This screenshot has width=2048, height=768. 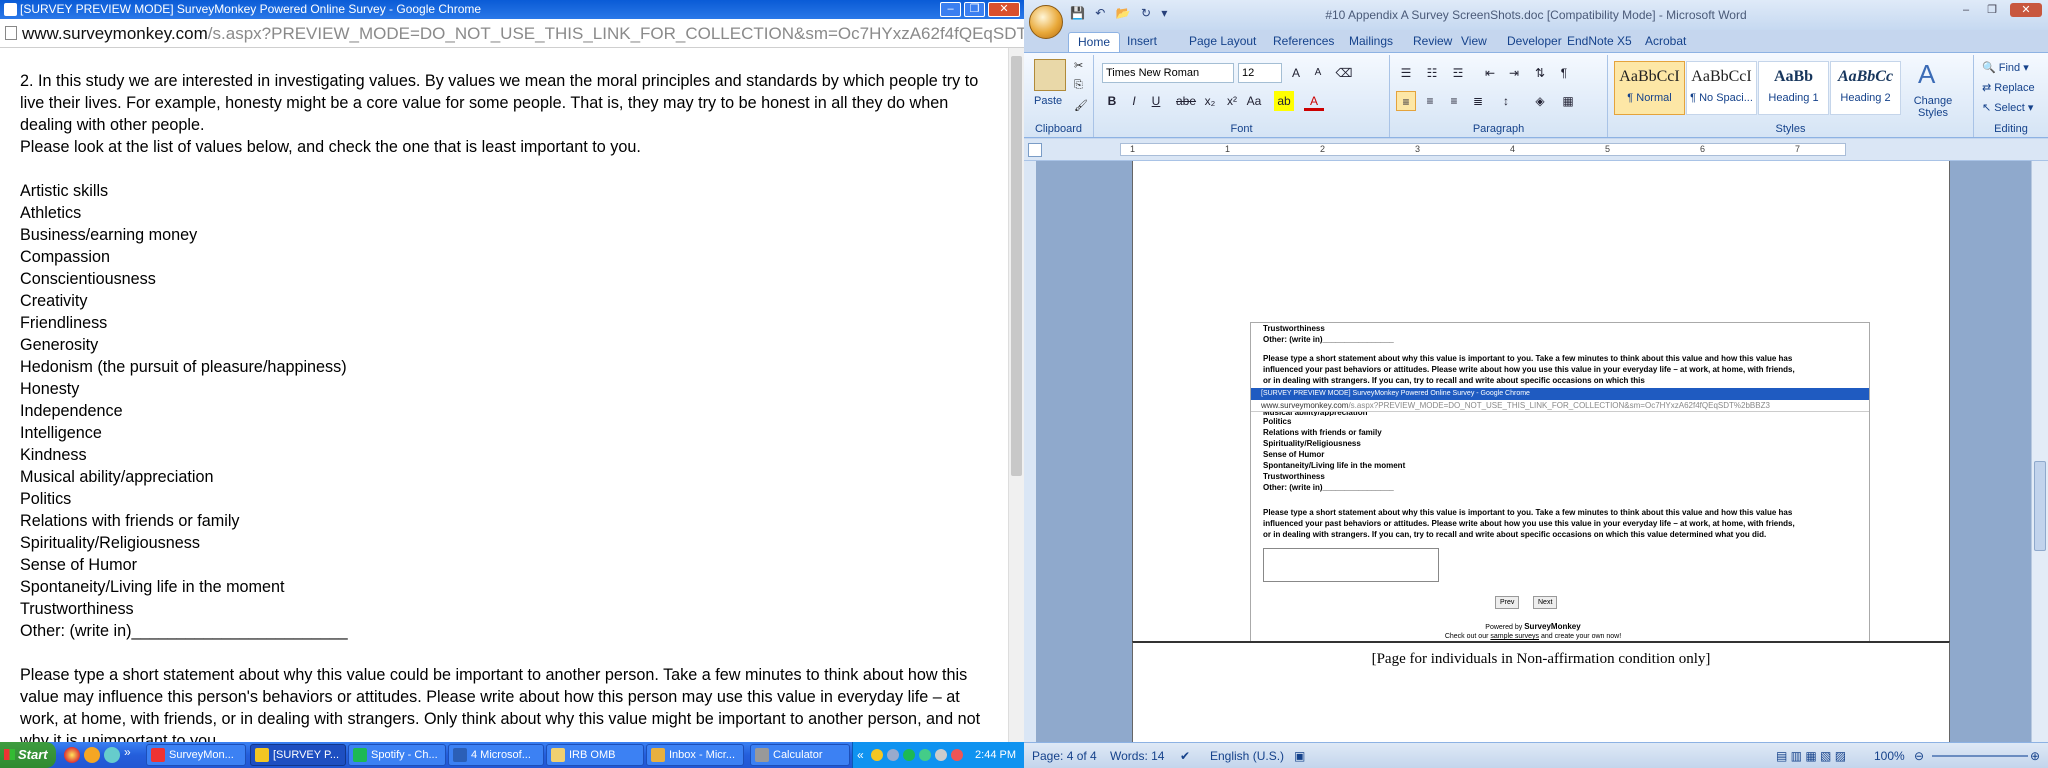 What do you see at coordinates (514, 345) in the screenshot?
I see `value-option: Generosity` at bounding box center [514, 345].